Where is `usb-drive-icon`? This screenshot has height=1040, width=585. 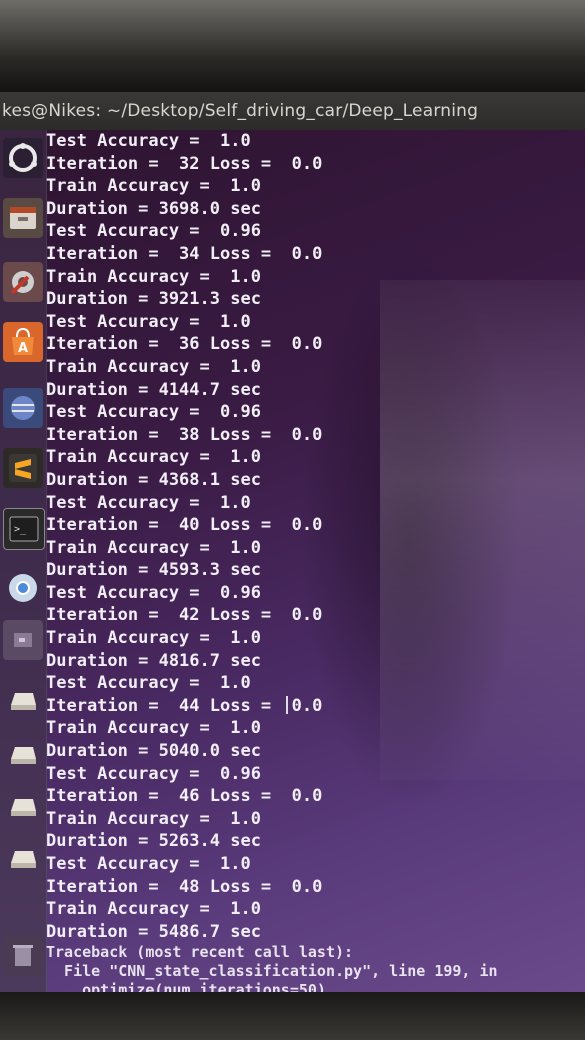
usb-drive-icon is located at coordinates (23, 701).